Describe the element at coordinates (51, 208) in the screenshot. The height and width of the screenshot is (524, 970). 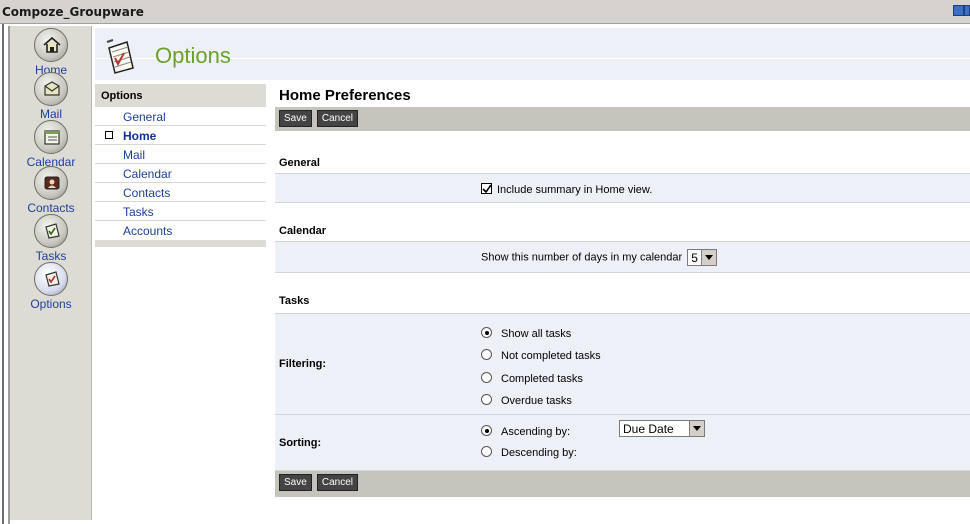
I see `module-label: Contacts` at that location.